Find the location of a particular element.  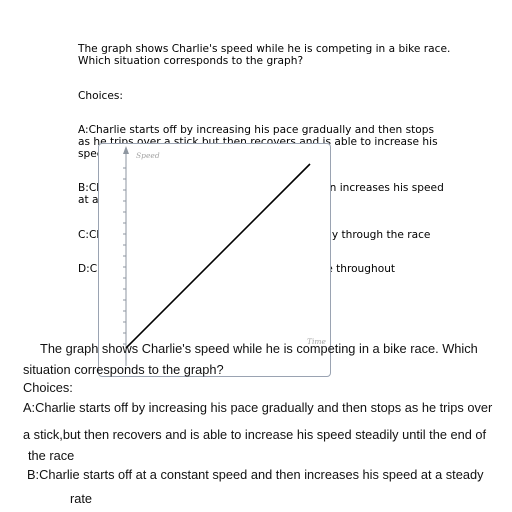

overlay-line-8: rate is located at coordinates (81, 498).